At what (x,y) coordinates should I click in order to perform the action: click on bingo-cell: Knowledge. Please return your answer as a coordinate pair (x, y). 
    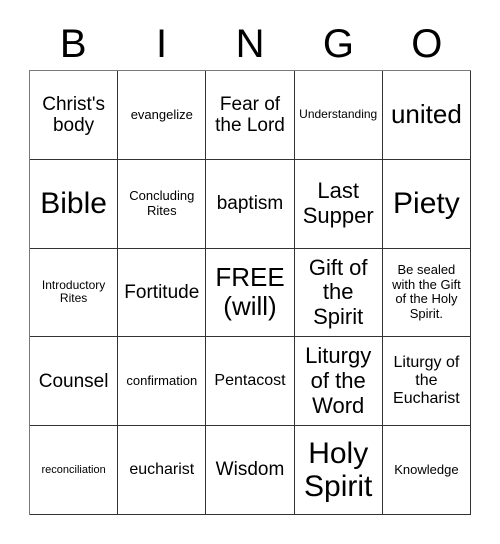
    Looking at the image, I should click on (426, 470).